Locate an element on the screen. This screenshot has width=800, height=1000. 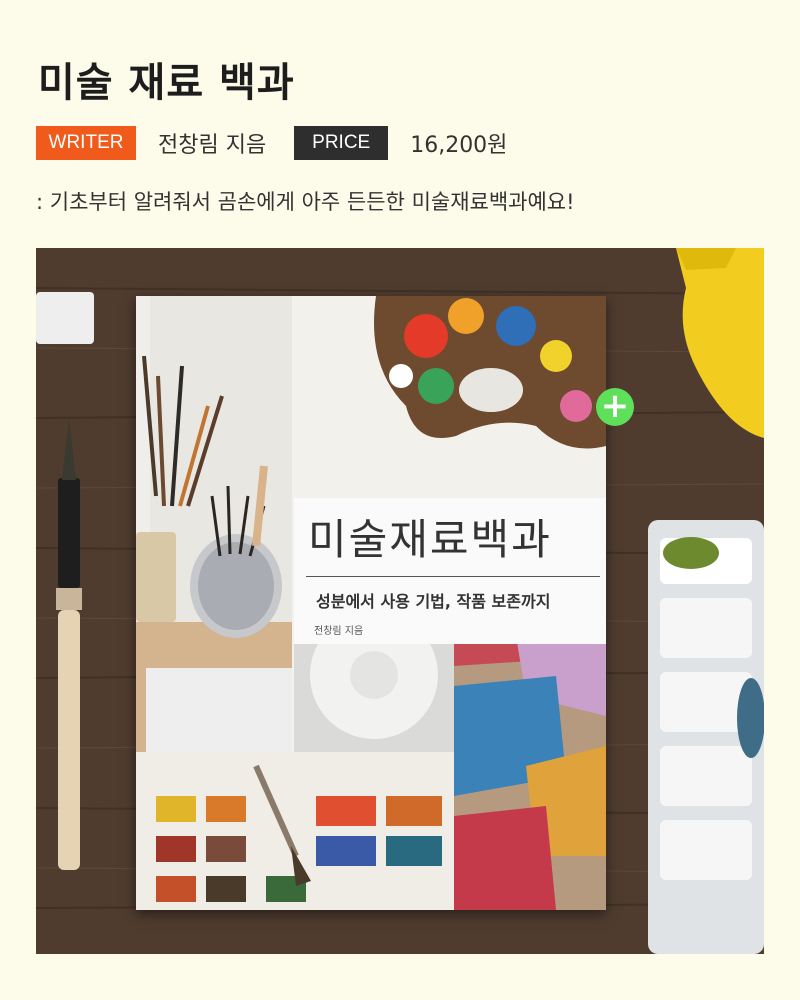
page-title: 미술 재료 백과 is located at coordinates (166, 83).